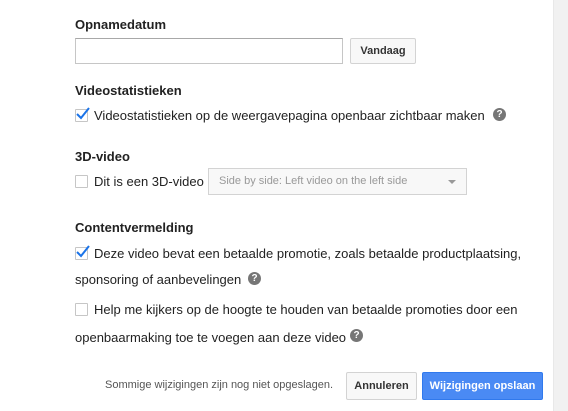 This screenshot has height=411, width=568. What do you see at coordinates (81, 309) in the screenshot?
I see `disclosure-checkbox` at bounding box center [81, 309].